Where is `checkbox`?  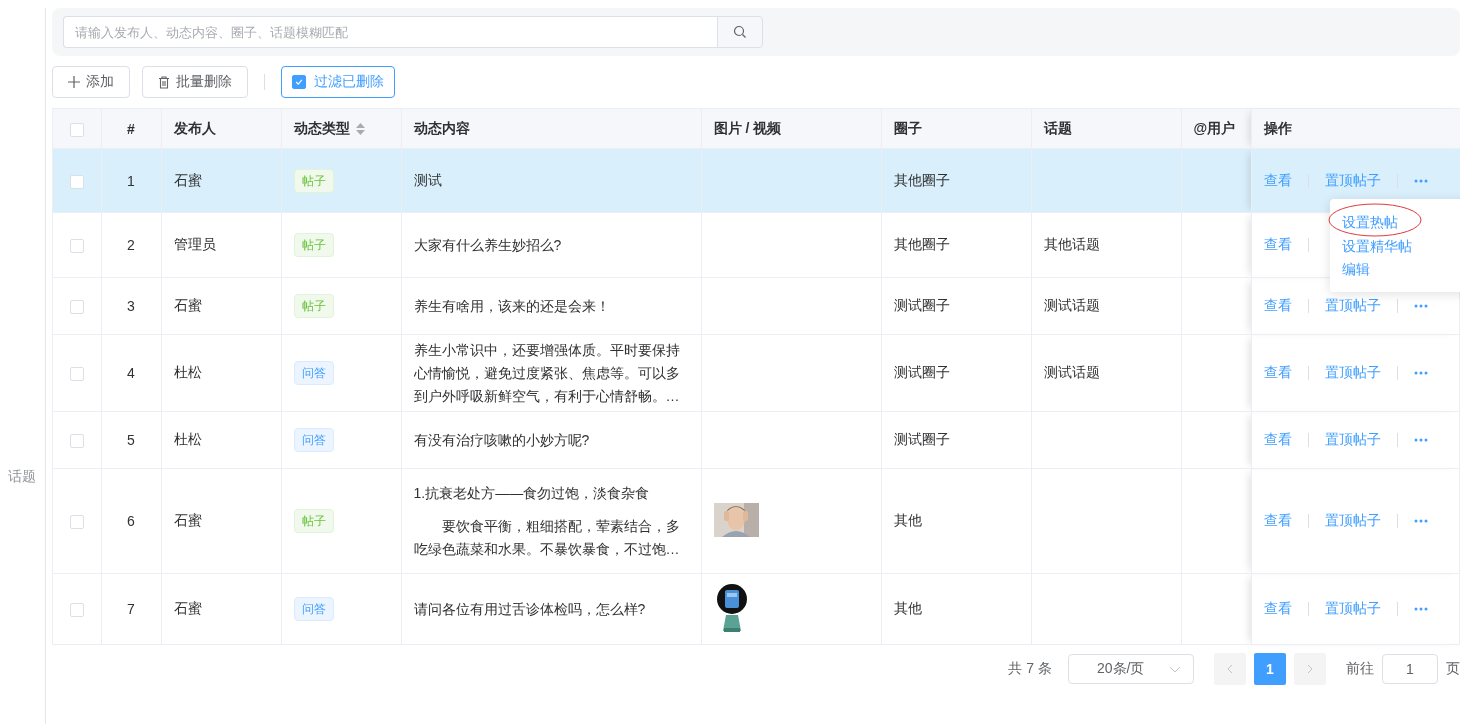 checkbox is located at coordinates (299, 82).